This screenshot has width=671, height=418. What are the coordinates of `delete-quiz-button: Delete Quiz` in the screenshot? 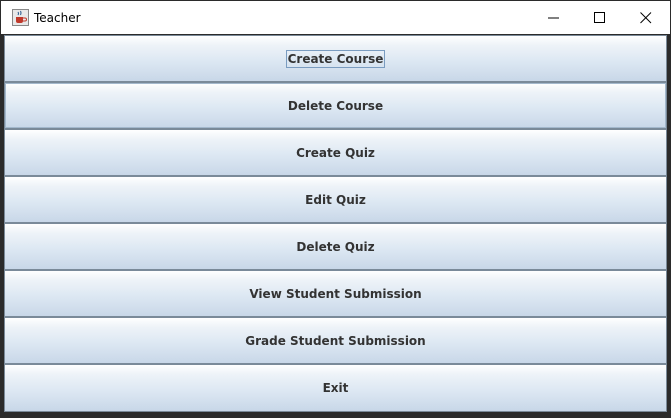 It's located at (335, 246).